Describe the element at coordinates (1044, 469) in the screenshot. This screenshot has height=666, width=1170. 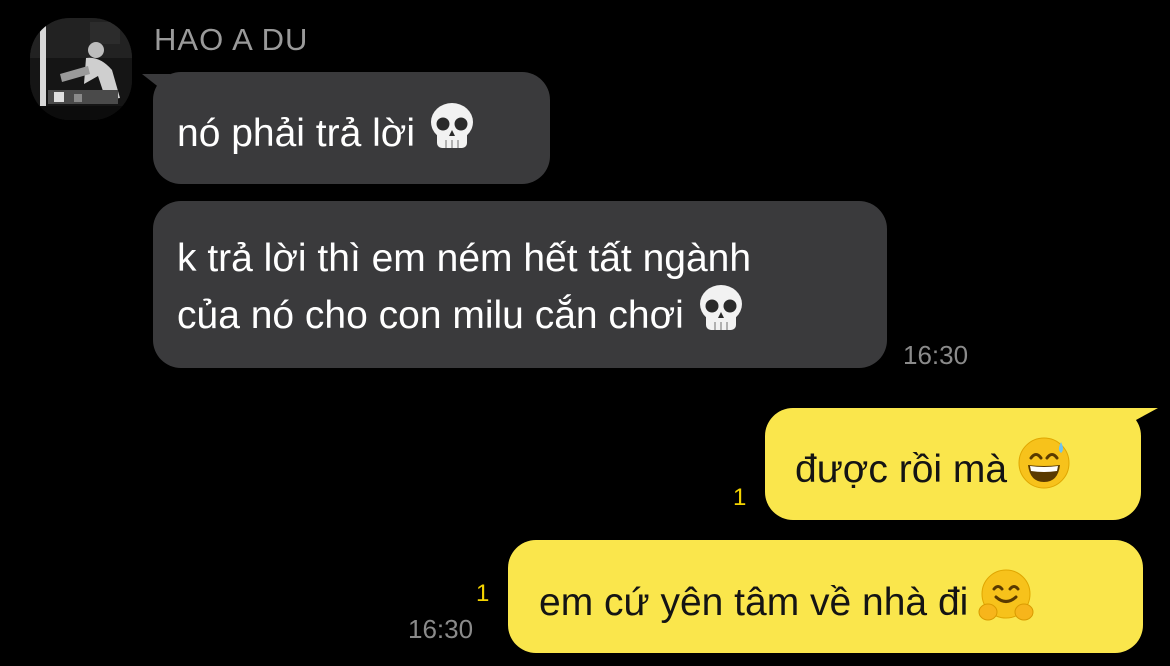
I see `grinning-sweat-icon` at that location.